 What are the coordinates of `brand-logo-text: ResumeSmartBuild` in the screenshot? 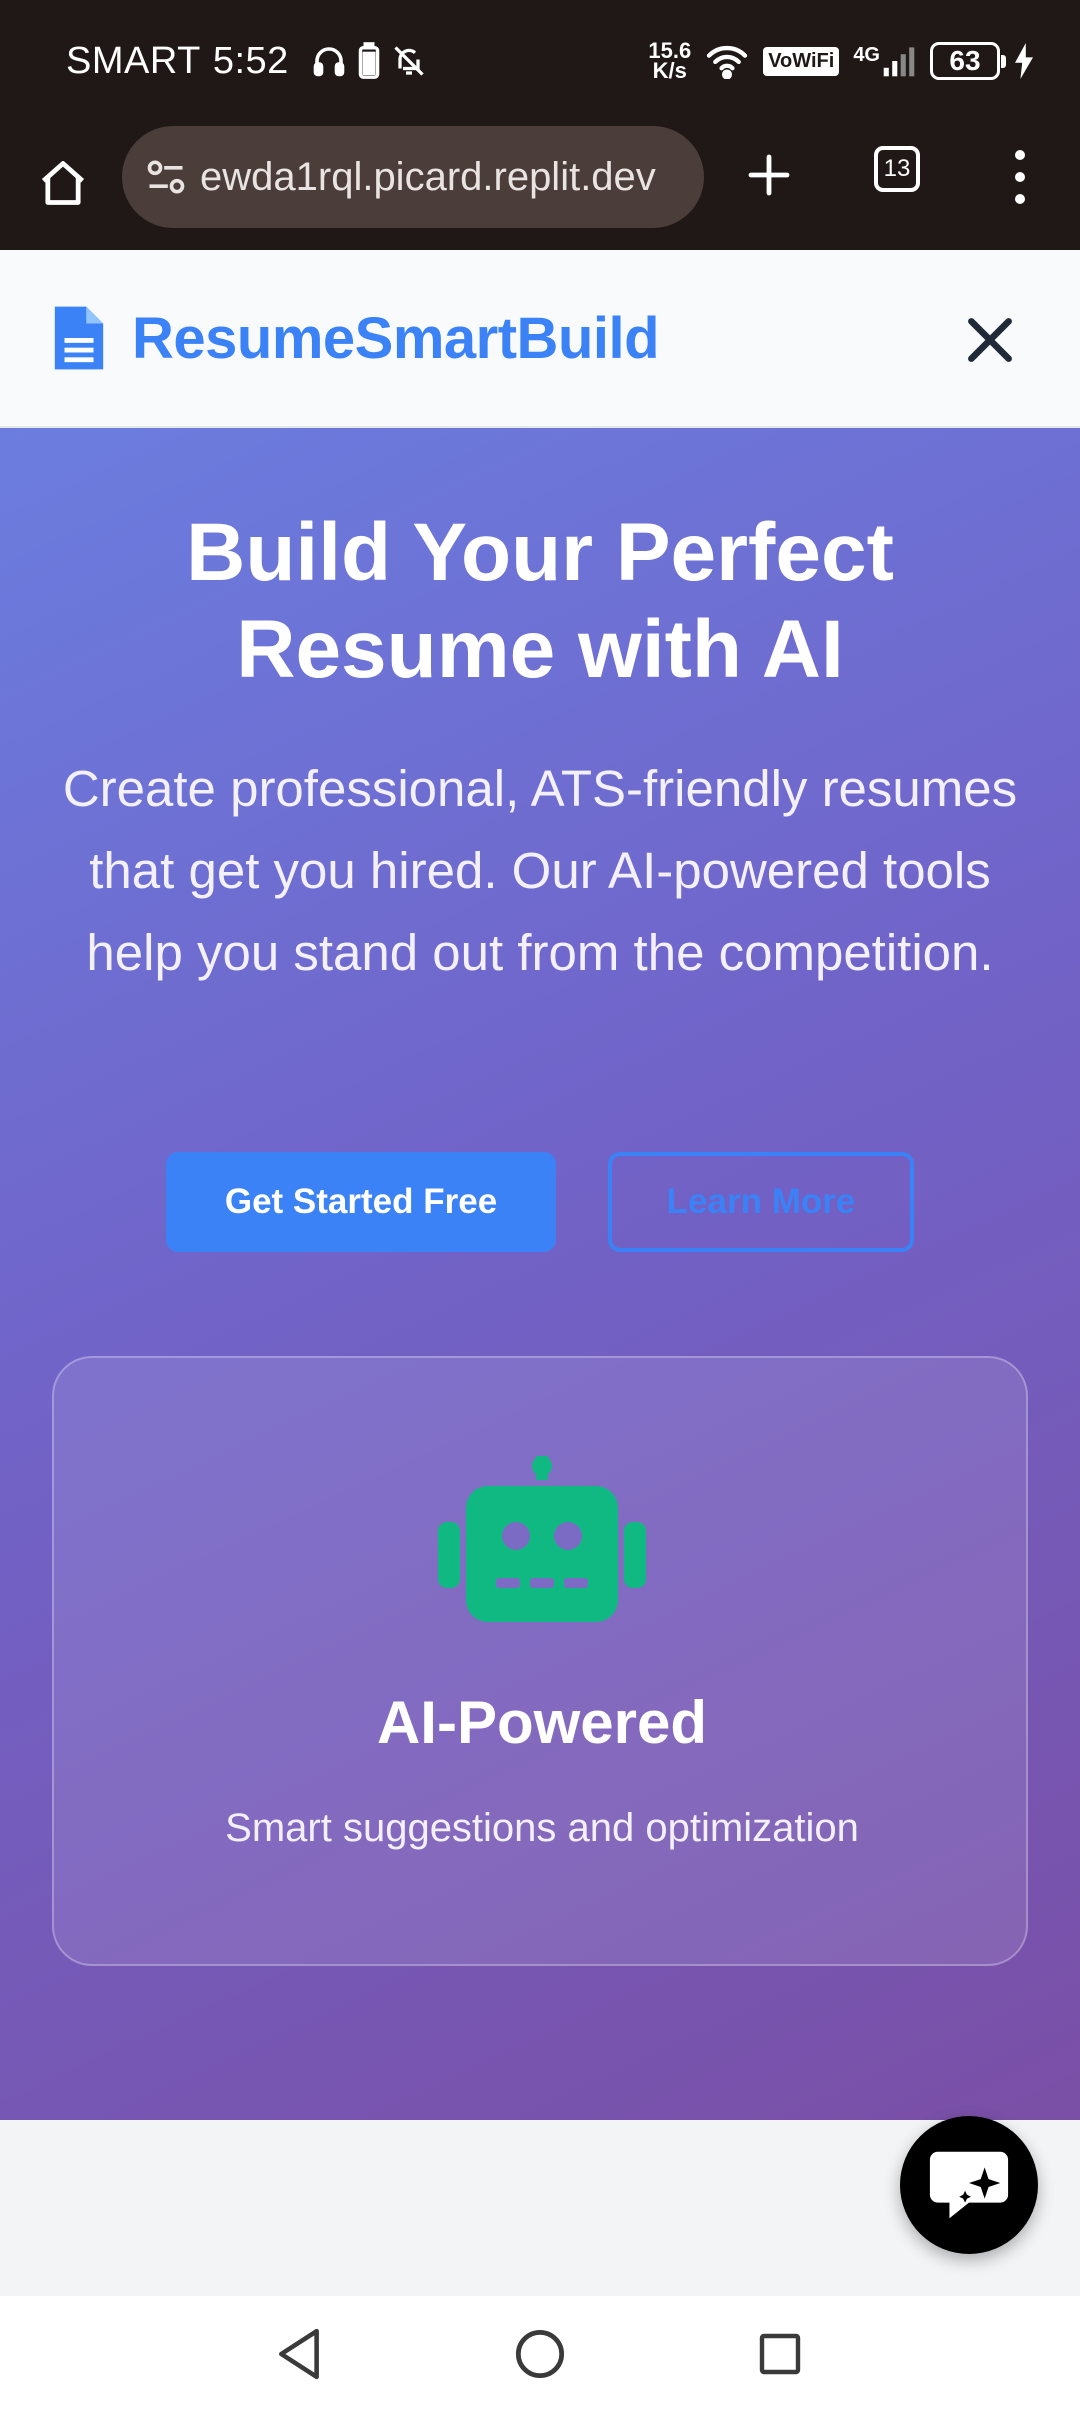 It's located at (396, 338).